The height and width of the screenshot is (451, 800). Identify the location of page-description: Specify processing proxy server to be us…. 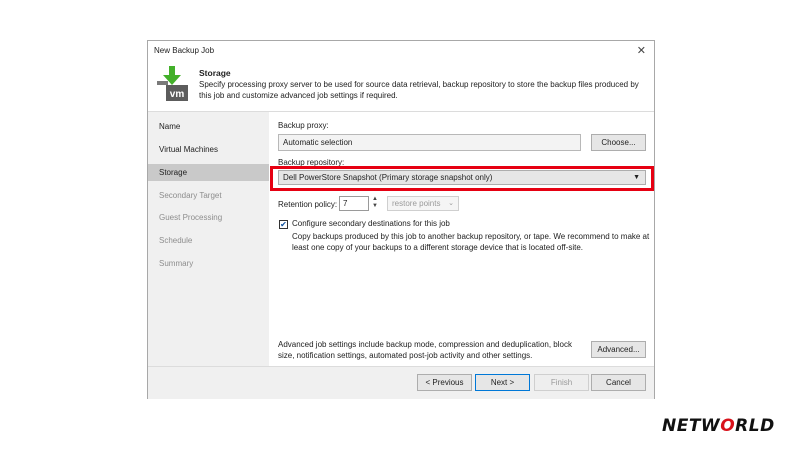
(419, 90).